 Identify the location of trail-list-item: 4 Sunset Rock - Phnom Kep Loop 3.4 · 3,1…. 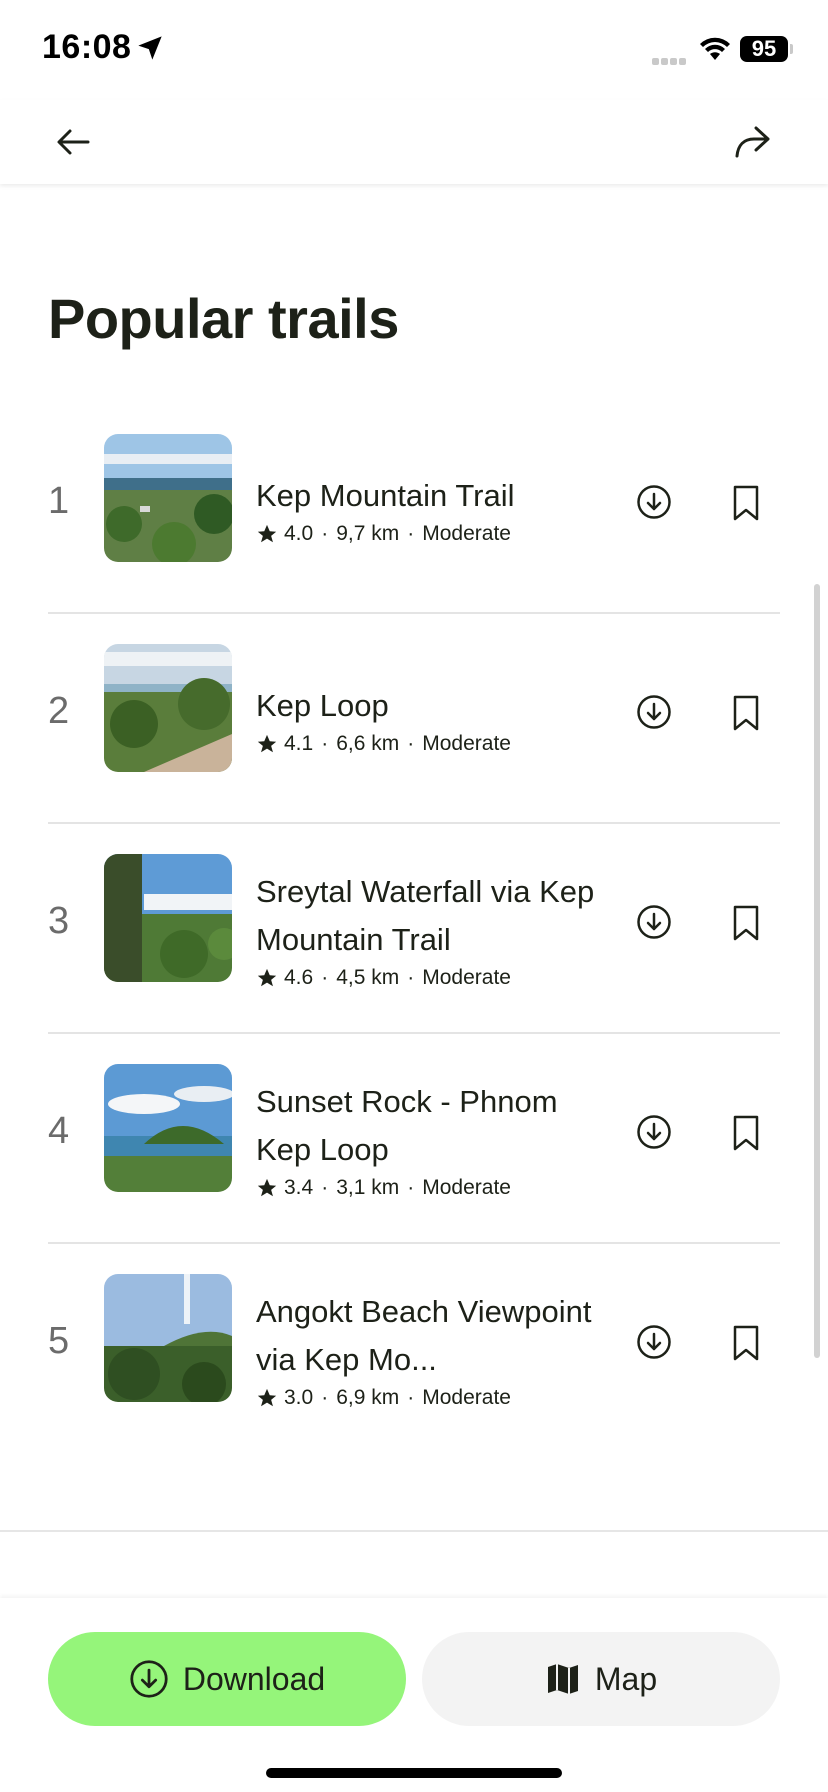
(414, 1139).